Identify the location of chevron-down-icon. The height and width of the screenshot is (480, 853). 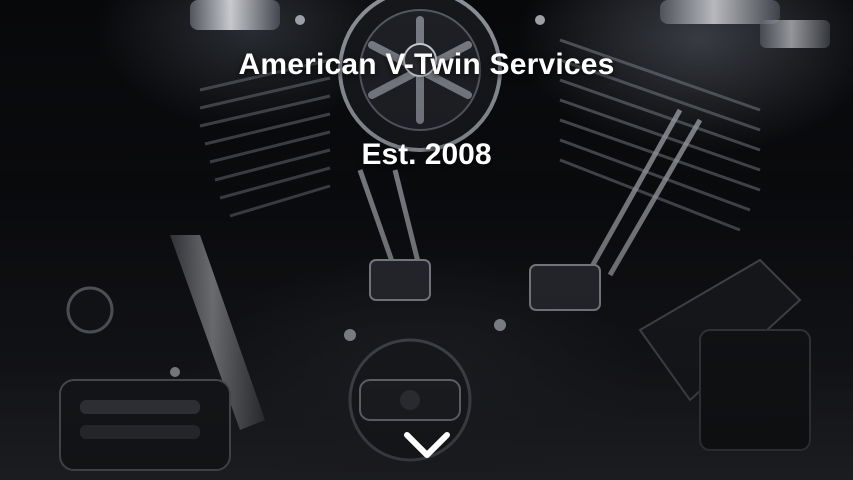
(427, 445).